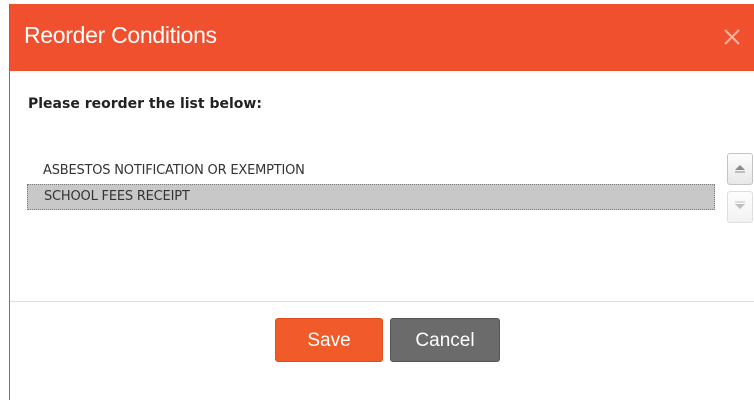 This screenshot has height=400, width=754. I want to click on footer-divider, so click(382, 301).